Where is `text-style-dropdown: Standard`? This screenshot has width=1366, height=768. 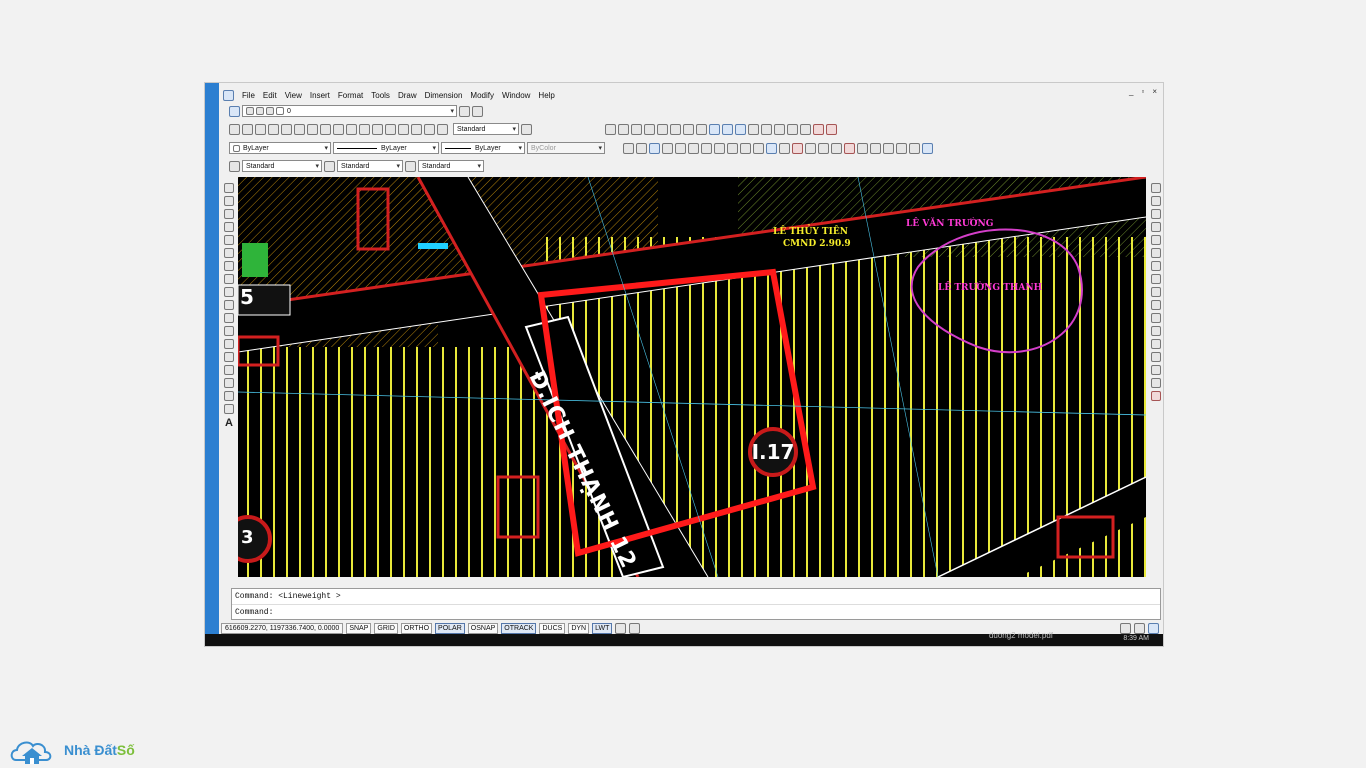 text-style-dropdown: Standard is located at coordinates (282, 166).